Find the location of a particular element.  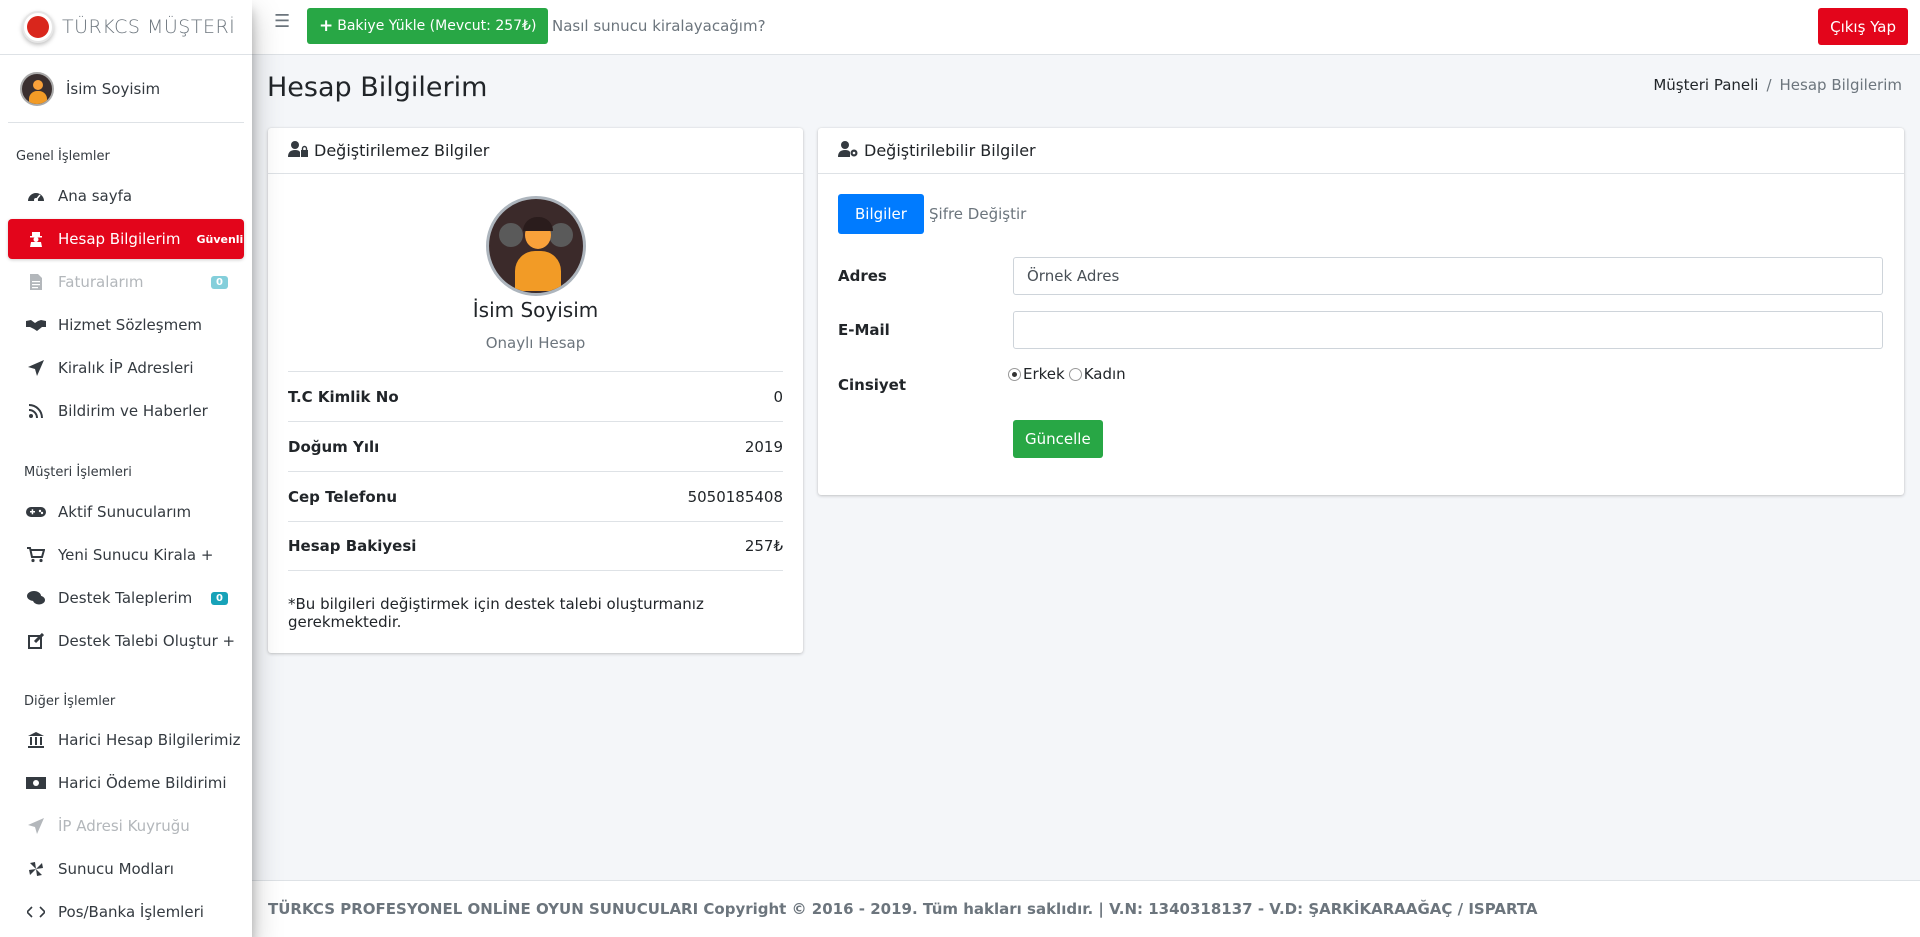

user-secret-icon is located at coordinates (36, 239).